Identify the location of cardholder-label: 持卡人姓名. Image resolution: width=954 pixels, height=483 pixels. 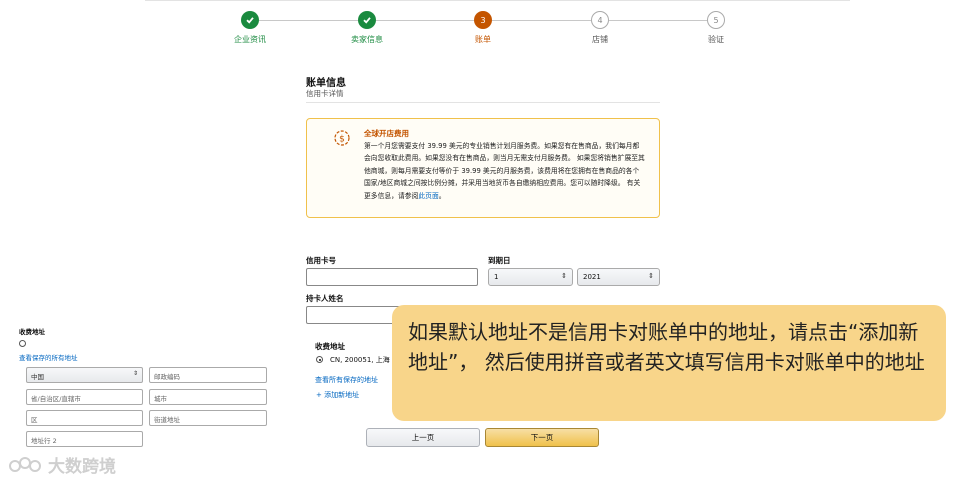
(325, 298).